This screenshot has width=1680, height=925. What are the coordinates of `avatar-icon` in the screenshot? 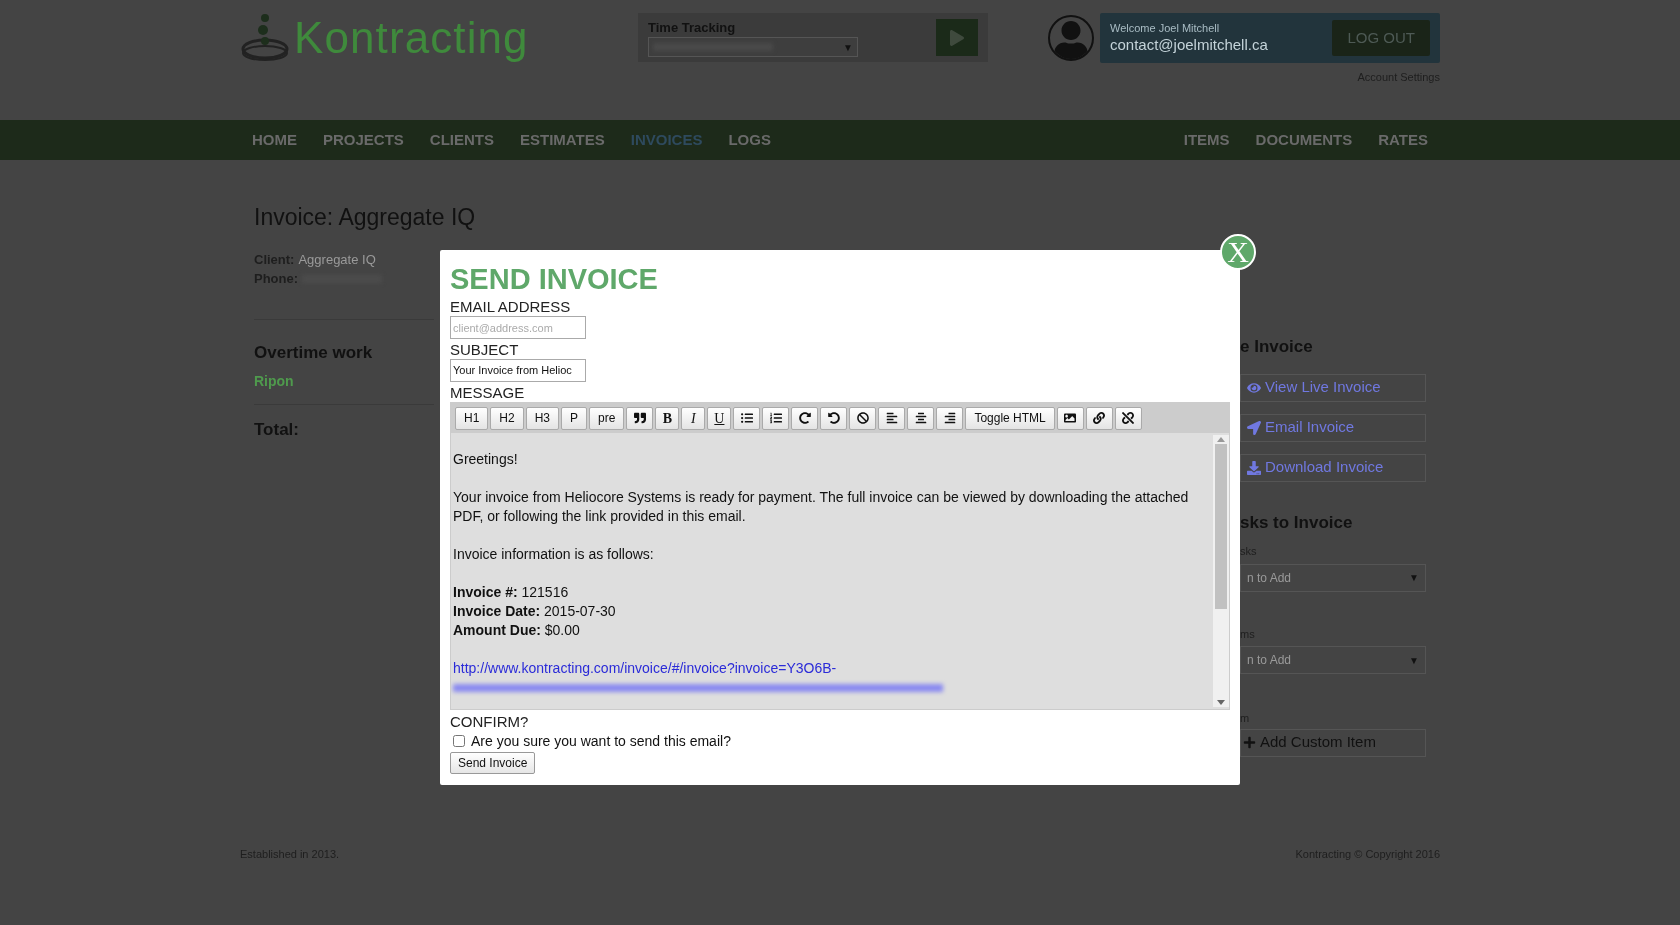 It's located at (1071, 38).